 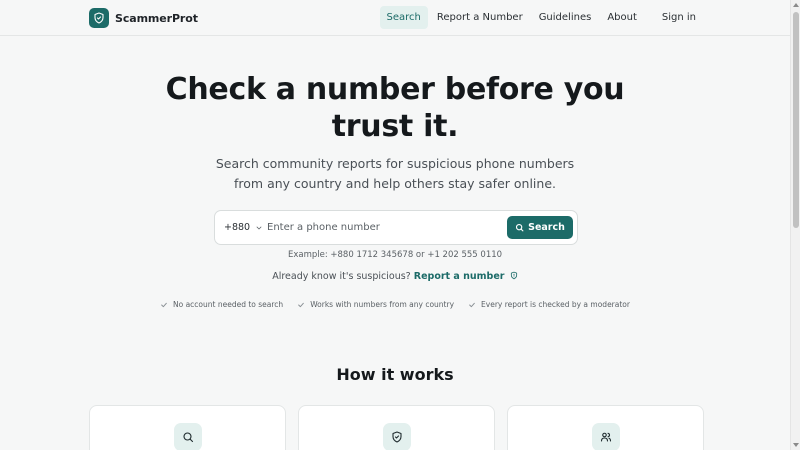 What do you see at coordinates (99, 18) in the screenshot?
I see `shield-logo-icon` at bounding box center [99, 18].